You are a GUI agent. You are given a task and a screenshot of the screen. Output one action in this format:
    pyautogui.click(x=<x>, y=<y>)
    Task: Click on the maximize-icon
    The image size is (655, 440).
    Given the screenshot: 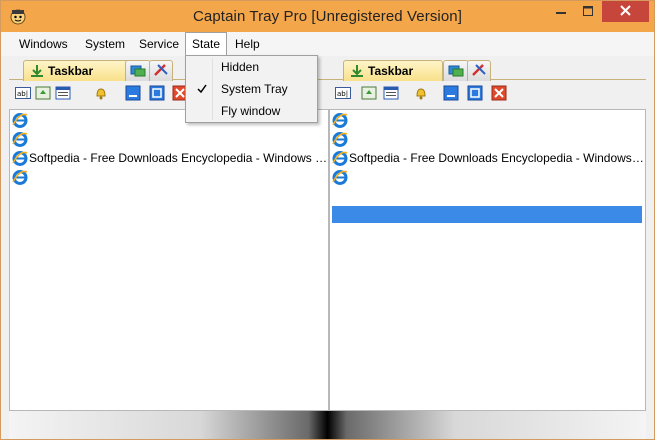 What is the action you would take?
    pyautogui.click(x=587, y=12)
    